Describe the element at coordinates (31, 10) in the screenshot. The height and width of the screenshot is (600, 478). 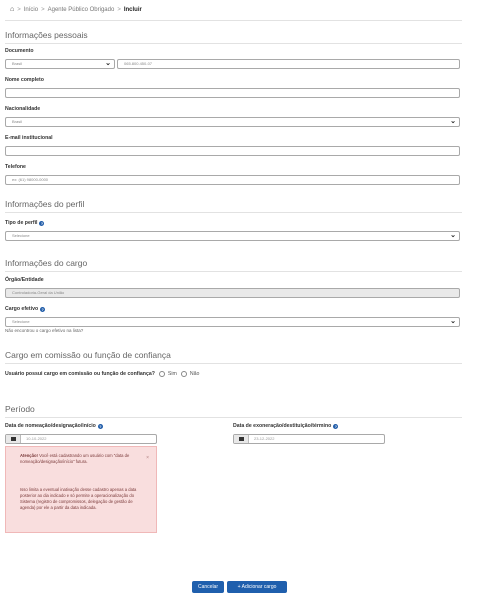
I see `breadcrumb-item-inicio: Início` at that location.